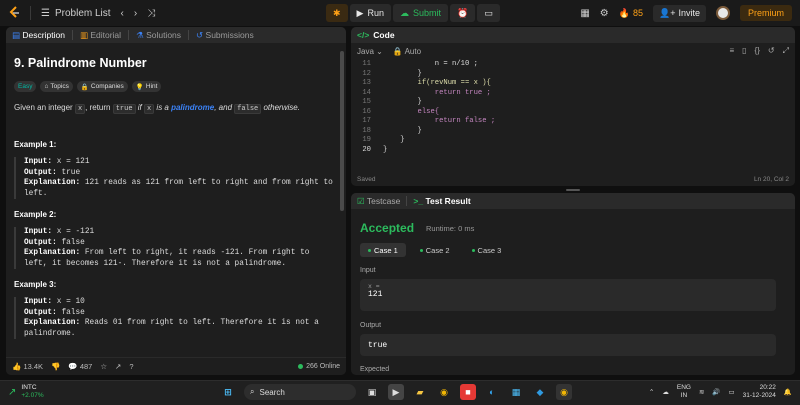  Describe the element at coordinates (429, 121) in the screenshot. I see `code-line: 17 return false ;` at that location.